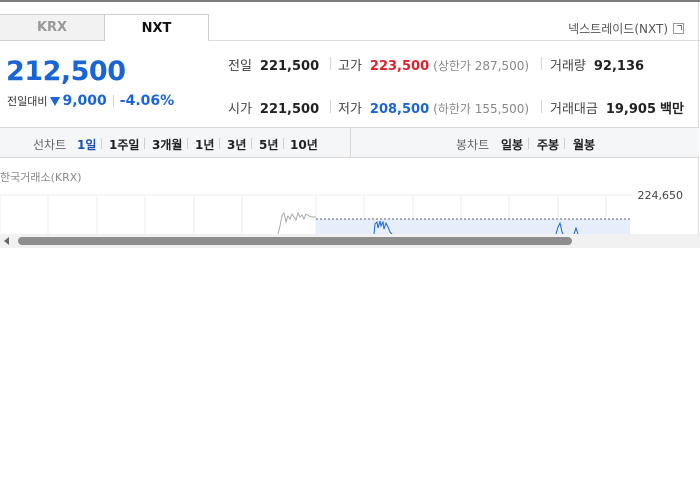  I want to click on scrollbar-thumb, so click(295, 241).